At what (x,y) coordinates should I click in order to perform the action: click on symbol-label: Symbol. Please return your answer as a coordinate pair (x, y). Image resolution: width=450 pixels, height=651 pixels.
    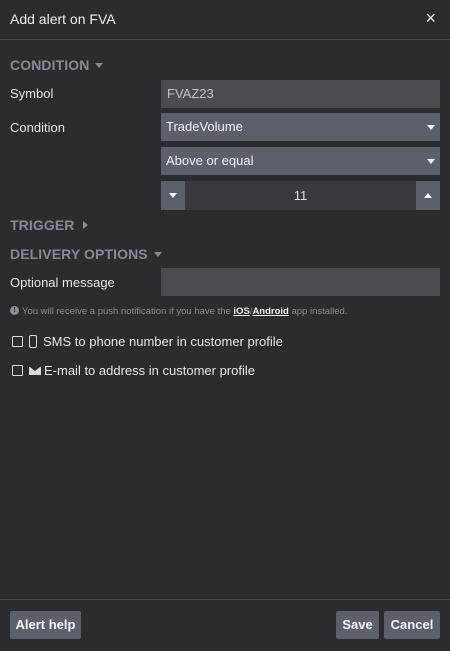
    Looking at the image, I should click on (32, 93).